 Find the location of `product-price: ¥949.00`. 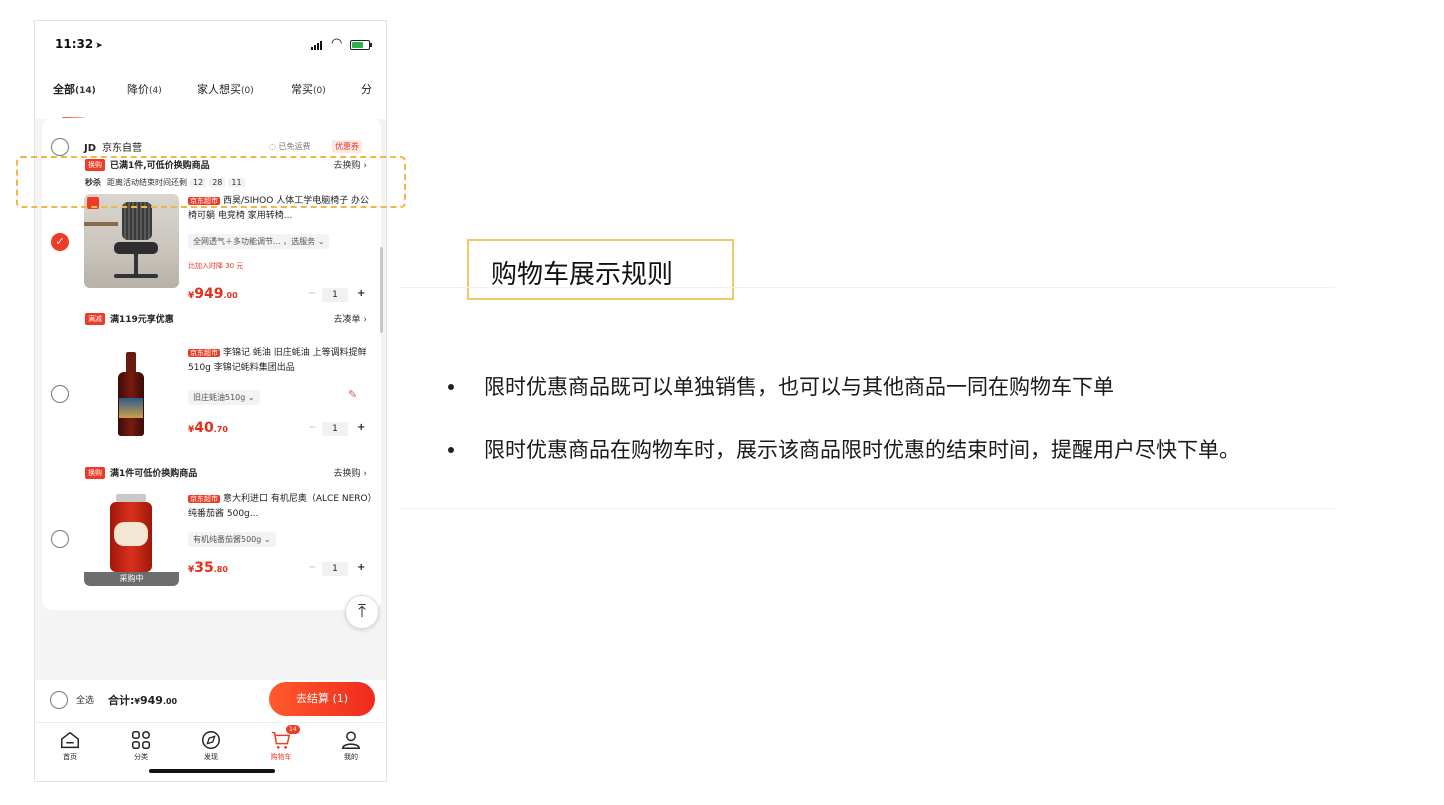

product-price: ¥949.00 is located at coordinates (213, 294).